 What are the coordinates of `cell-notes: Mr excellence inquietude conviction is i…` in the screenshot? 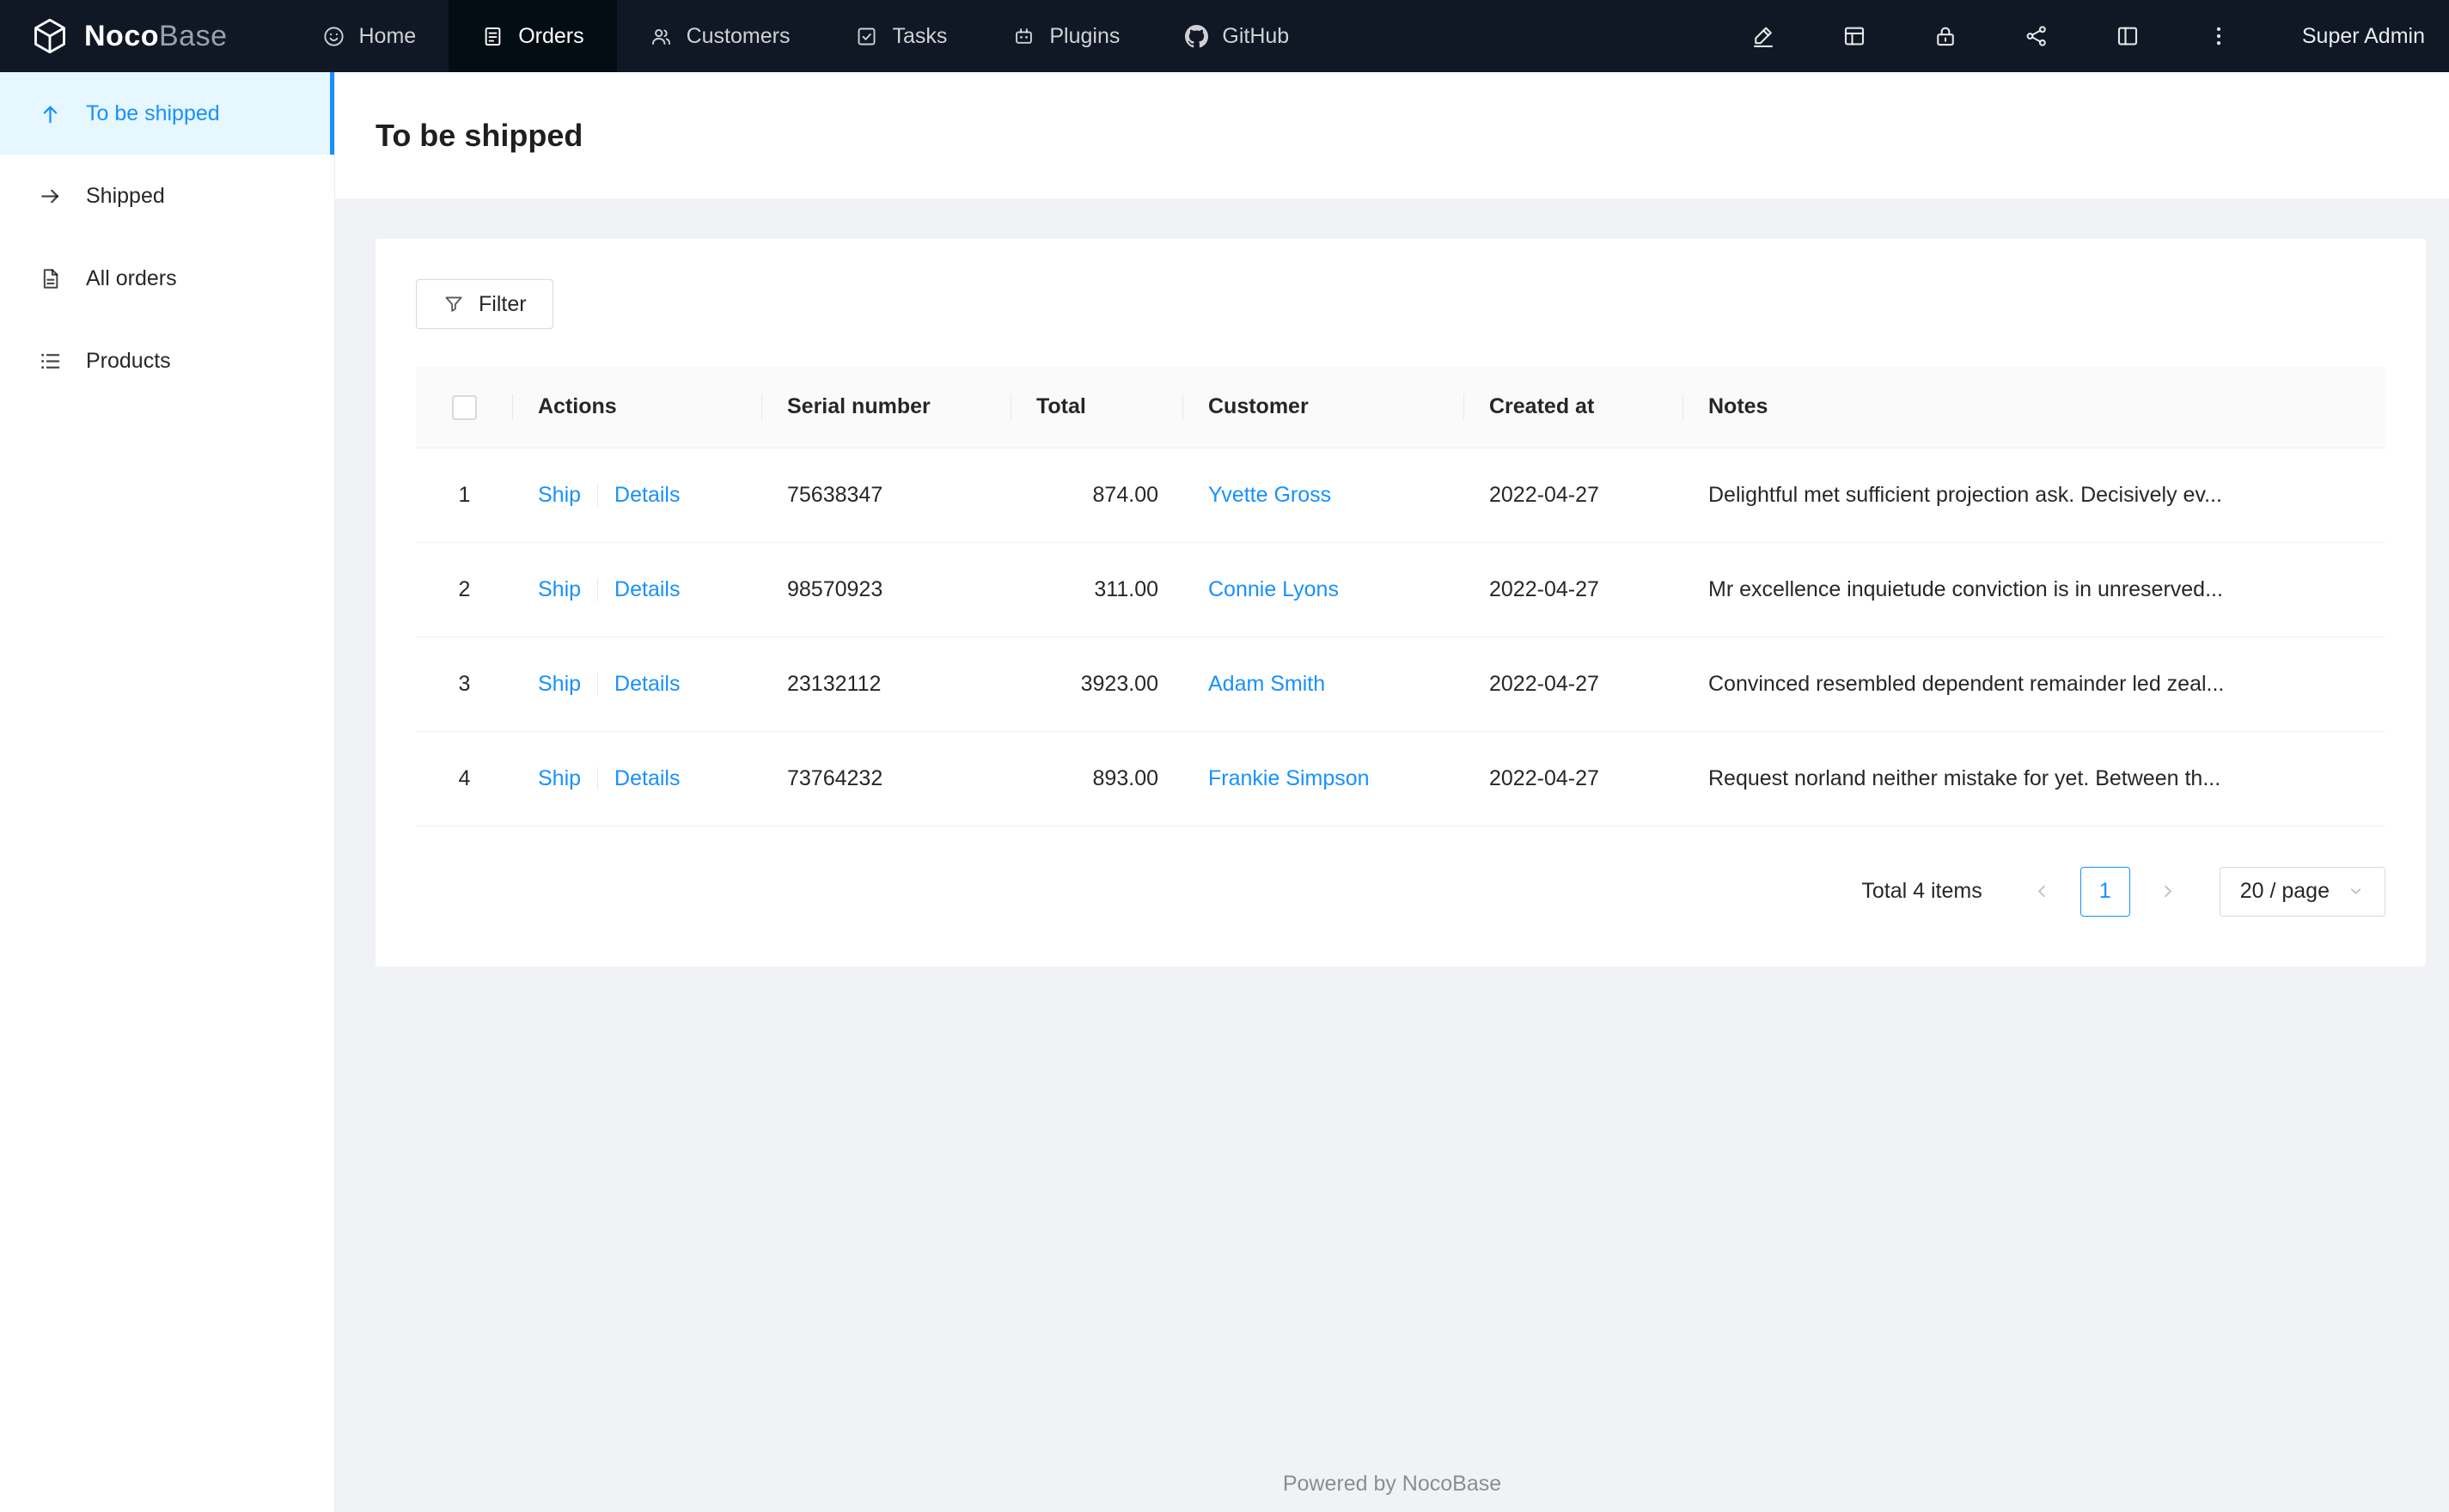 It's located at (2034, 589).